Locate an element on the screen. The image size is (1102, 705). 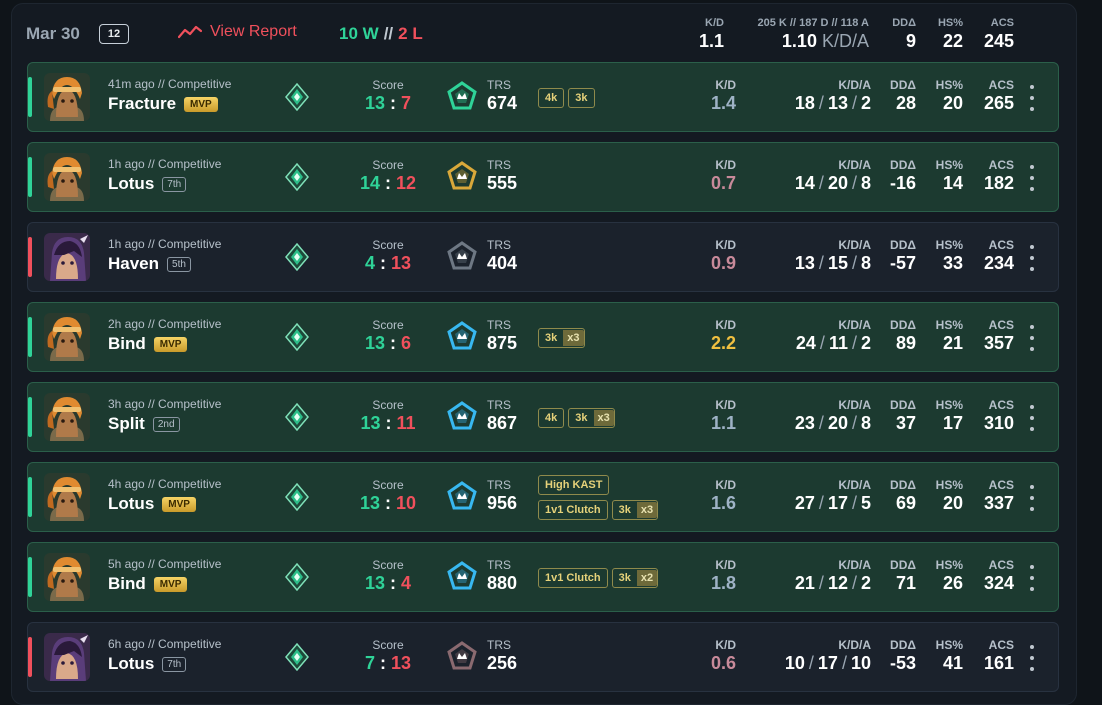
dd-block: DDΔ 71 is located at coordinates (899, 576).